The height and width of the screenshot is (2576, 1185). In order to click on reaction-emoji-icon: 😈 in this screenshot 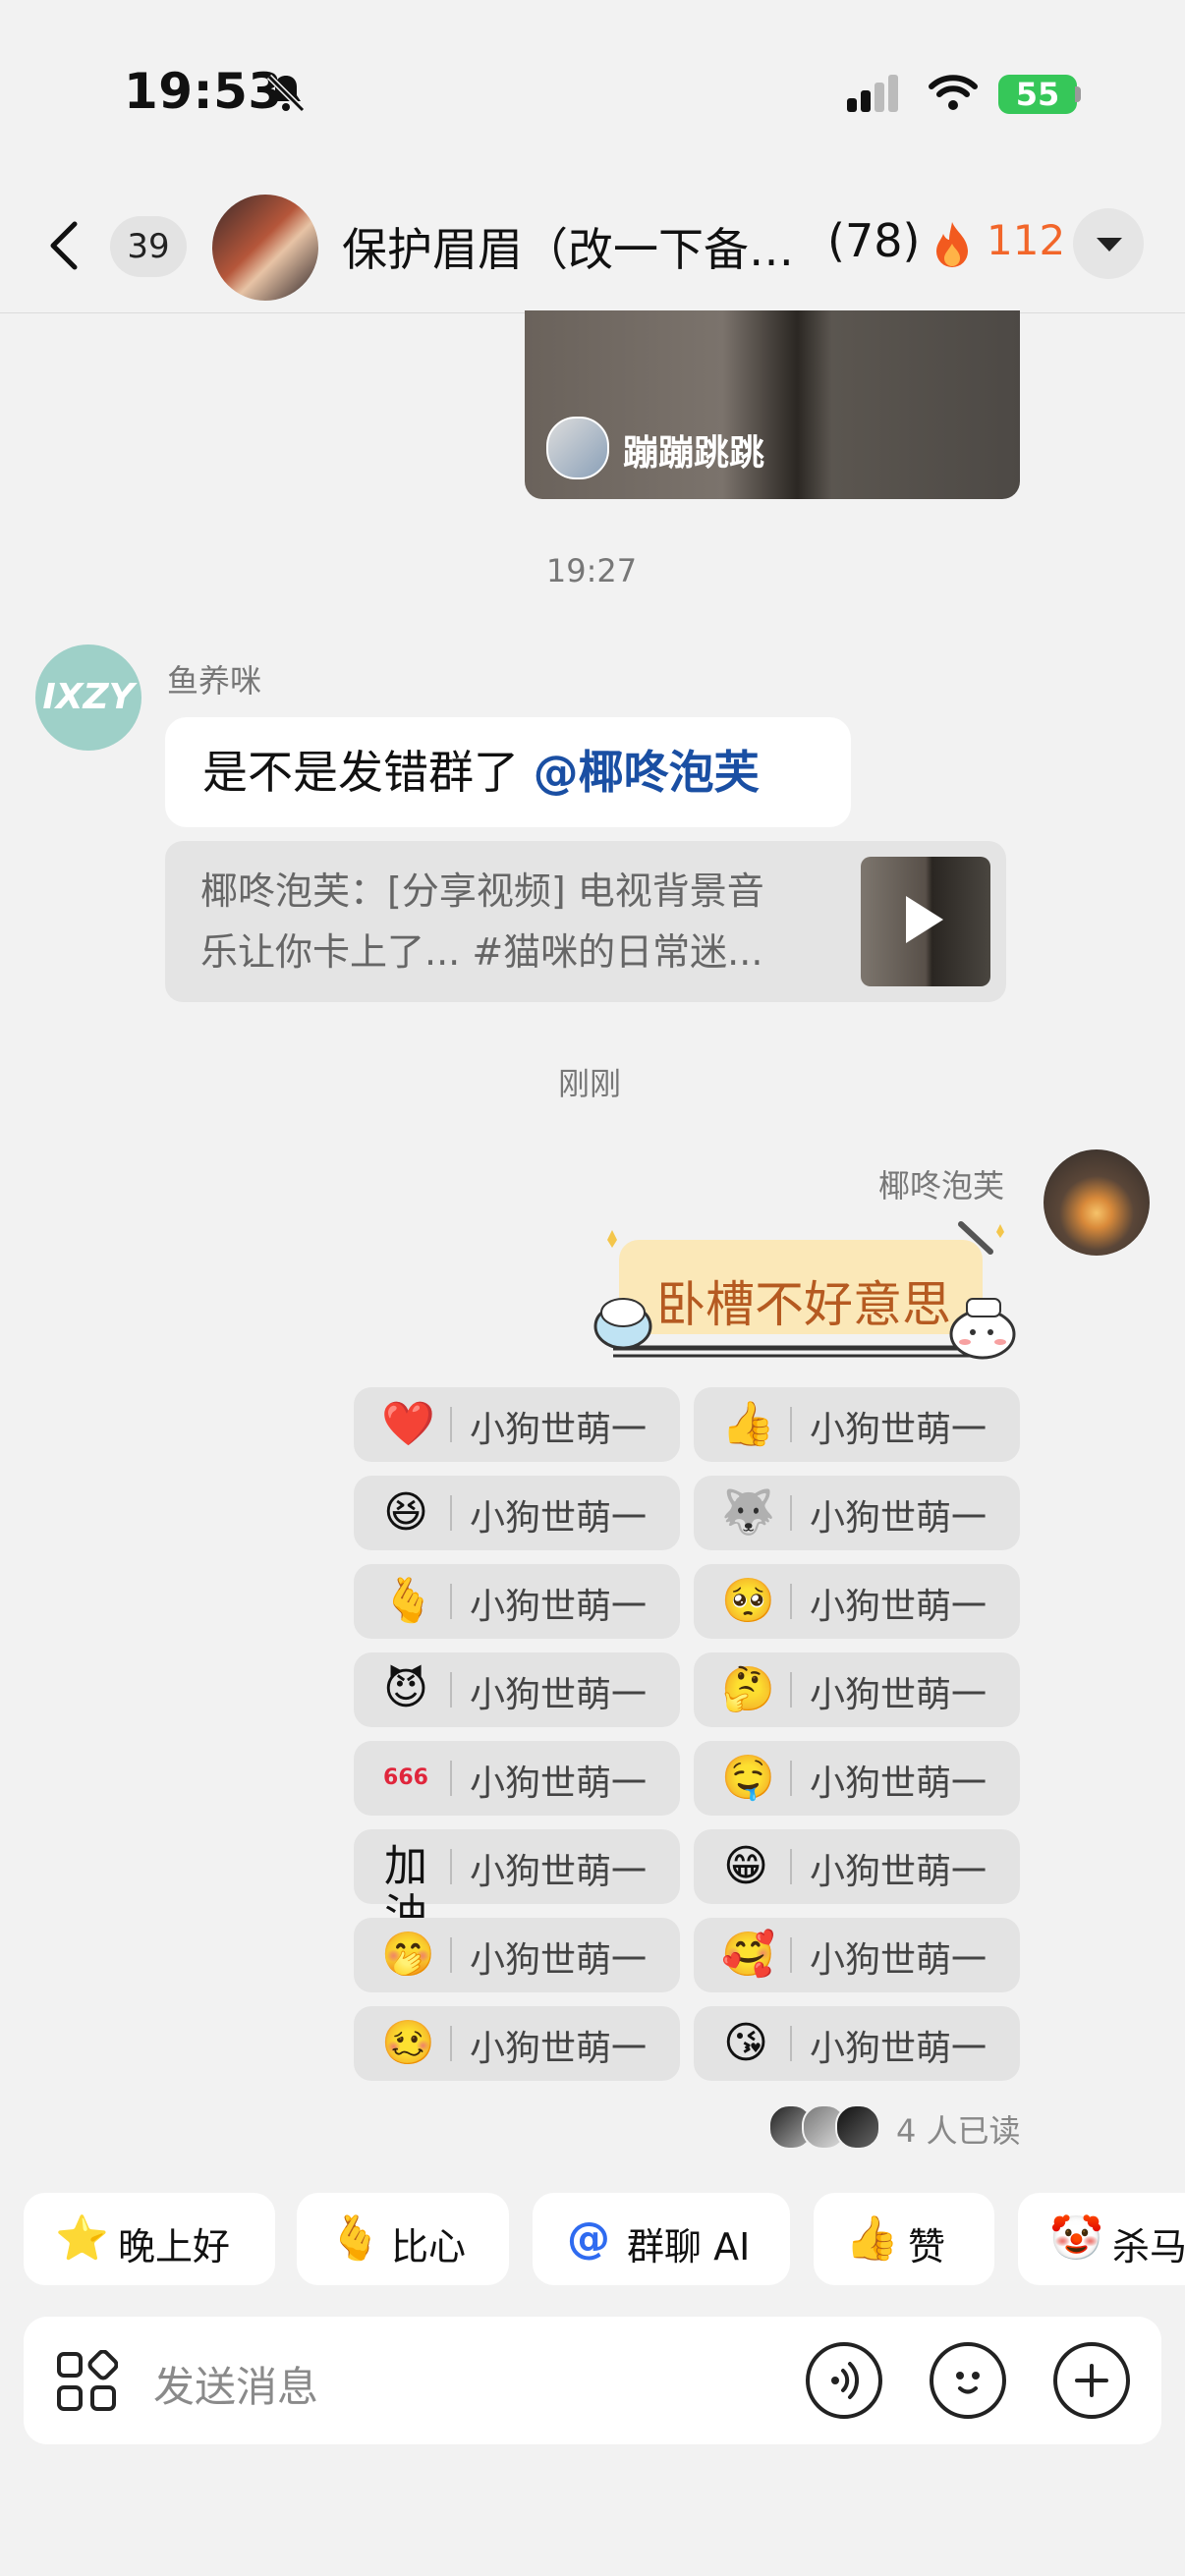, I will do `click(406, 1689)`.